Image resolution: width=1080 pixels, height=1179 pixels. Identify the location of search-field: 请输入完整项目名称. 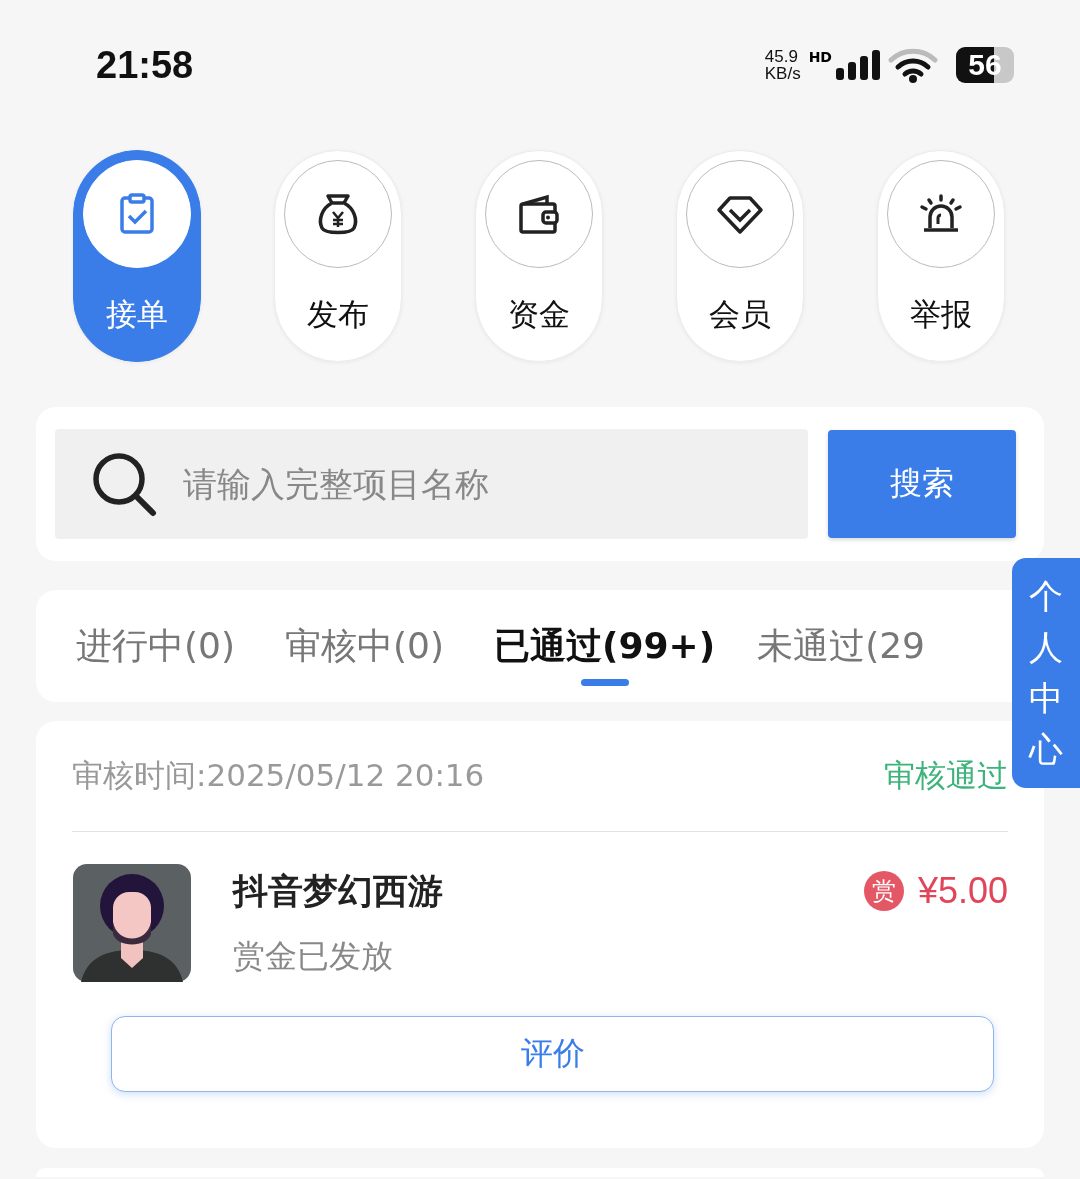
(431, 484).